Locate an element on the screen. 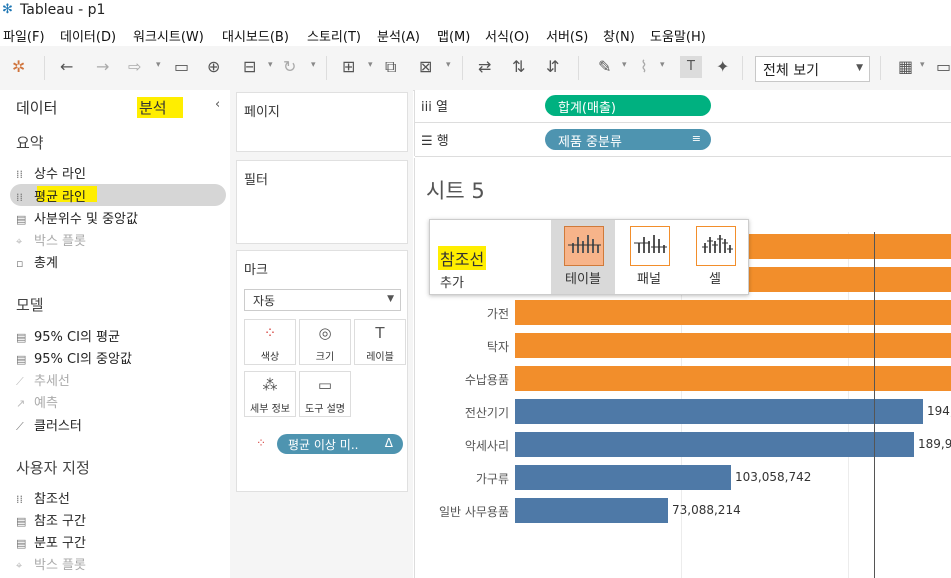 The height and width of the screenshot is (578, 951). table-scope-icon is located at coordinates (584, 246).